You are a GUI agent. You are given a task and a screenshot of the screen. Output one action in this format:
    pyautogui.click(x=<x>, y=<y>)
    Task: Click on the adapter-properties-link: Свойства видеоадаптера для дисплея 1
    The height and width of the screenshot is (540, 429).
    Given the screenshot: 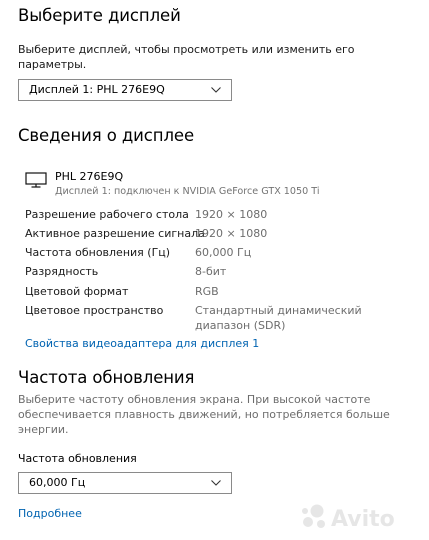 What is the action you would take?
    pyautogui.click(x=142, y=343)
    